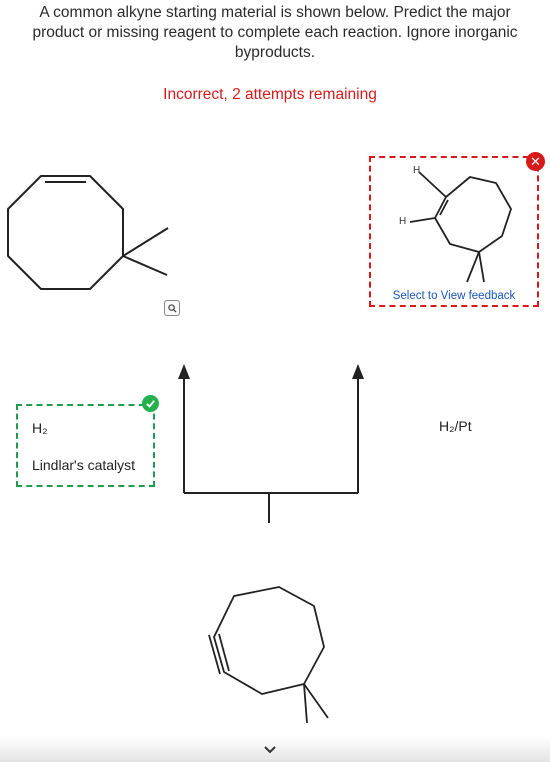 Image resolution: width=550 pixels, height=762 pixels. I want to click on chevron-down-icon, so click(270, 750).